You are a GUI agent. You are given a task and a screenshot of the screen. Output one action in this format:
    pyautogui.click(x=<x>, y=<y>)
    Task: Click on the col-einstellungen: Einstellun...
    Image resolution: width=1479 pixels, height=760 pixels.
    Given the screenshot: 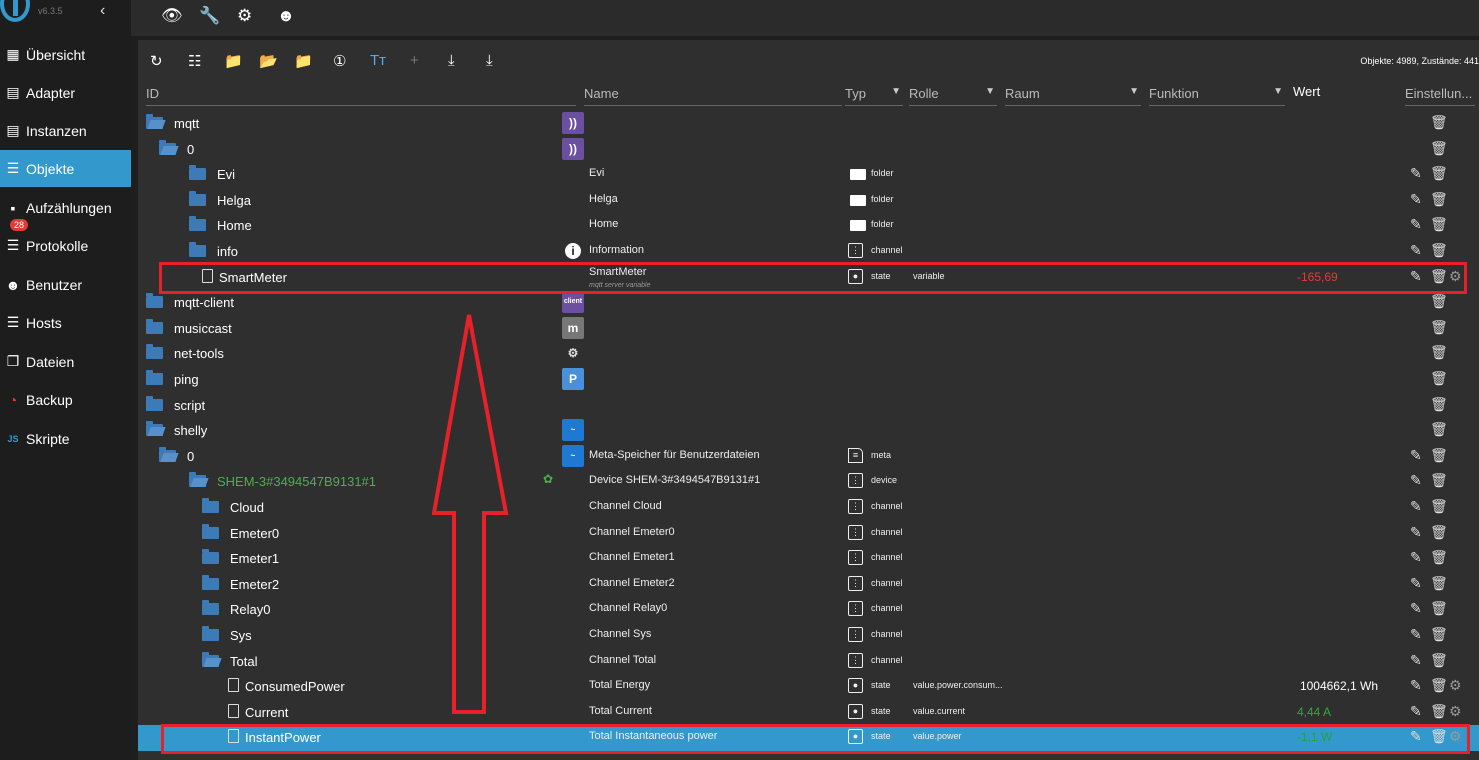 What is the action you would take?
    pyautogui.click(x=1440, y=96)
    